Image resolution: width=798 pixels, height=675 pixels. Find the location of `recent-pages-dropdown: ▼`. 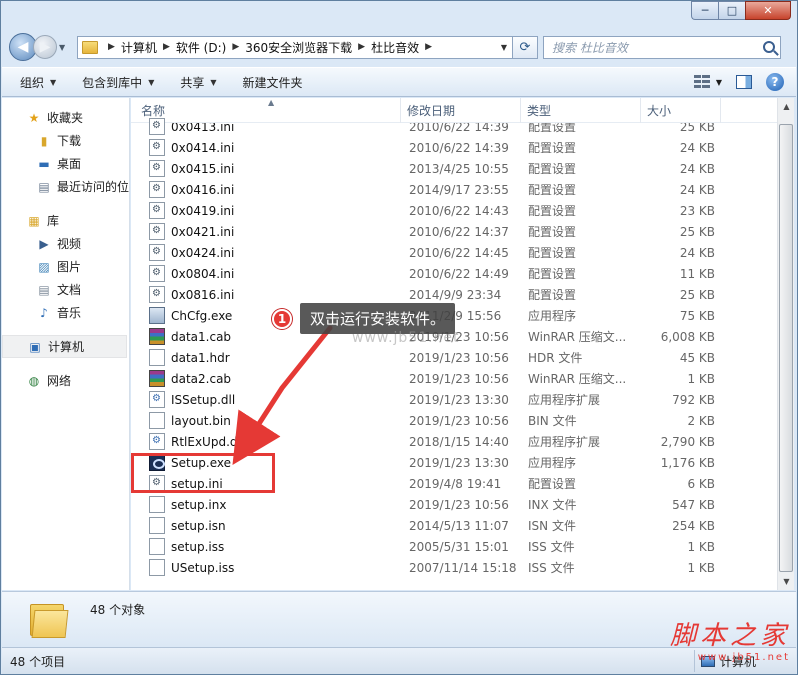

recent-pages-dropdown: ▼ is located at coordinates (65, 47).